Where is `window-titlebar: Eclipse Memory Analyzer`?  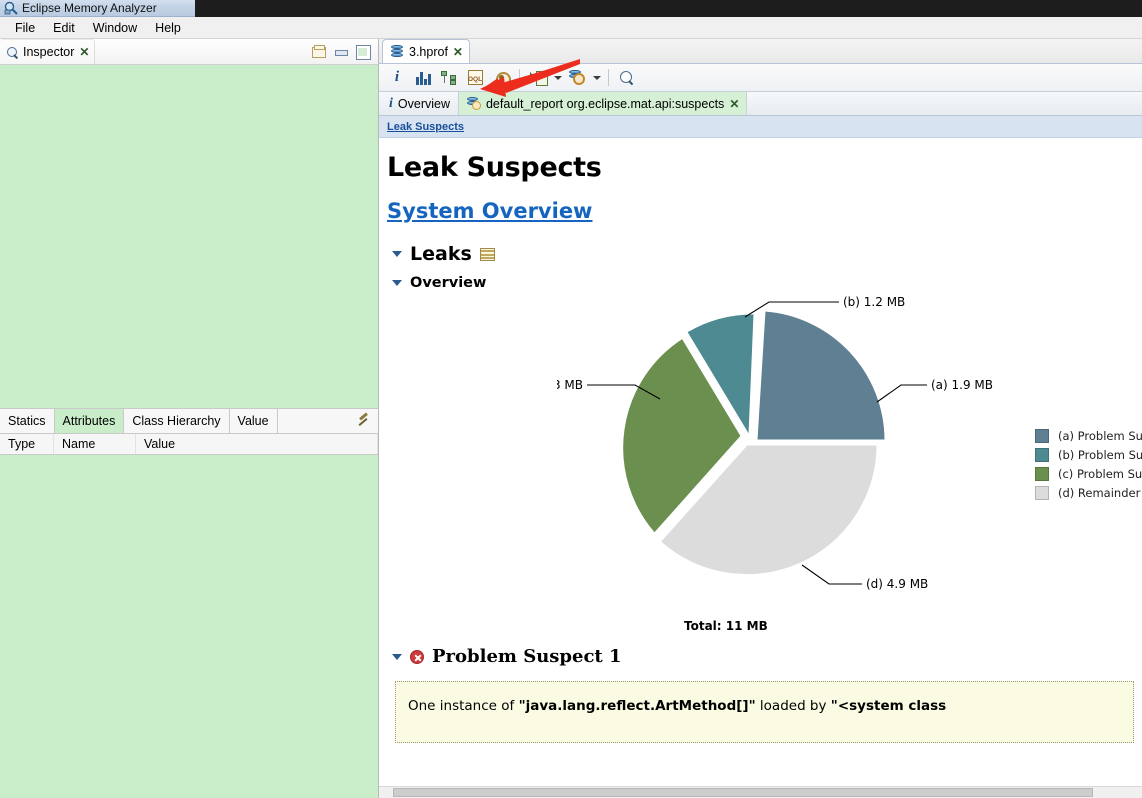
window-titlebar: Eclipse Memory Analyzer is located at coordinates (571, 8).